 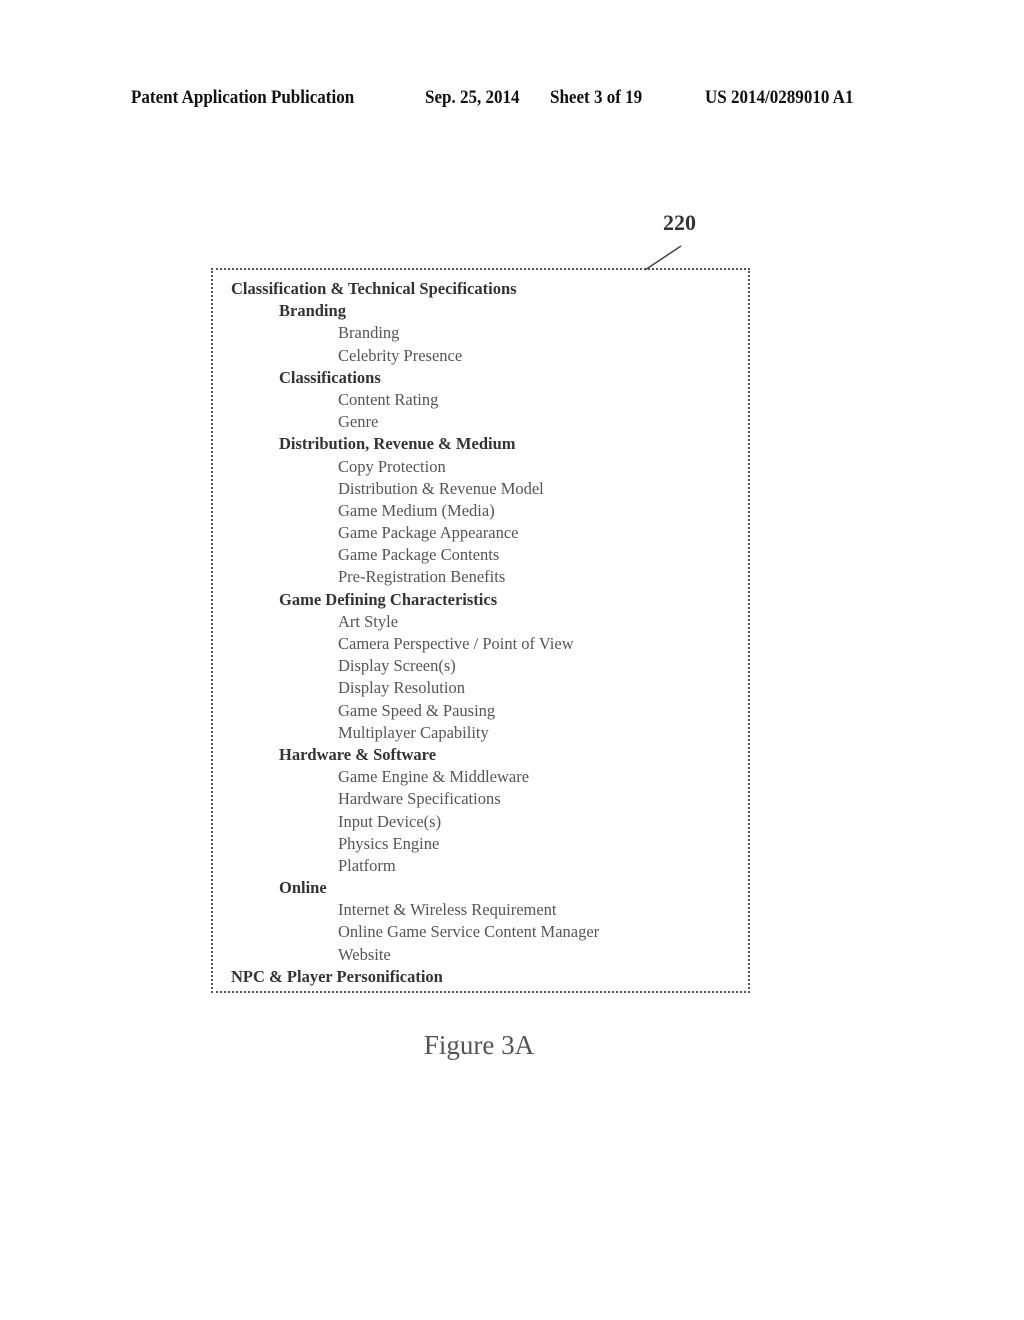 I want to click on list-item: Branding, so click(x=369, y=333).